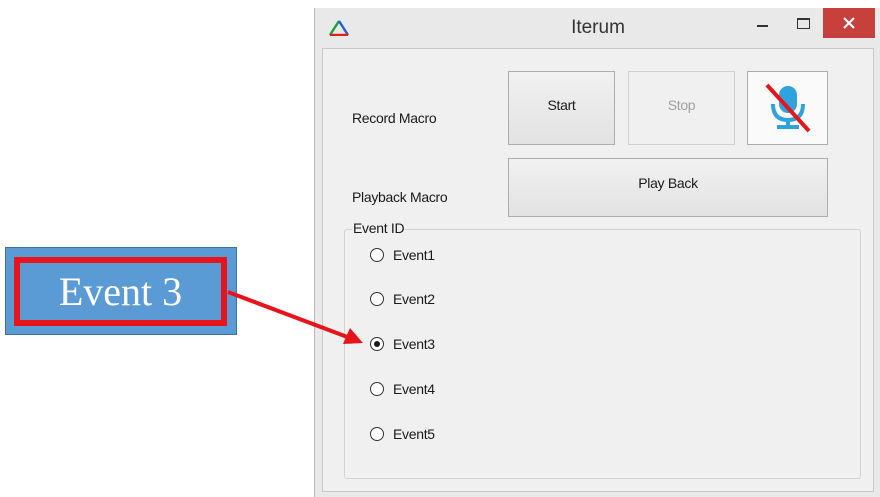  Describe the element at coordinates (414, 255) in the screenshot. I see `event1-label: Event1` at that location.